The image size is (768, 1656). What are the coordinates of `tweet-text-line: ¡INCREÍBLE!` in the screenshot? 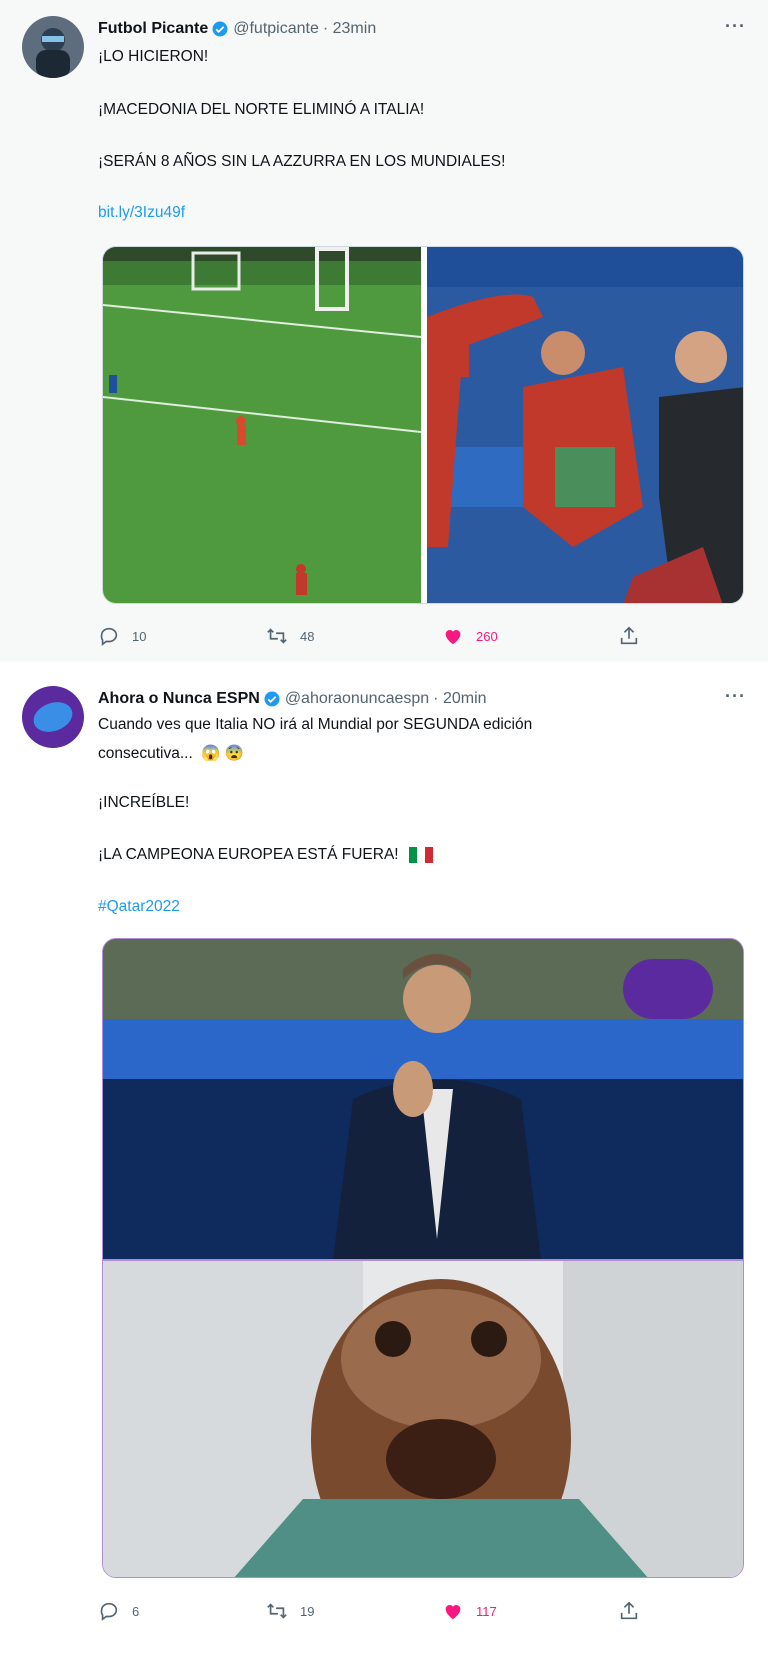 It's located at (144, 802).